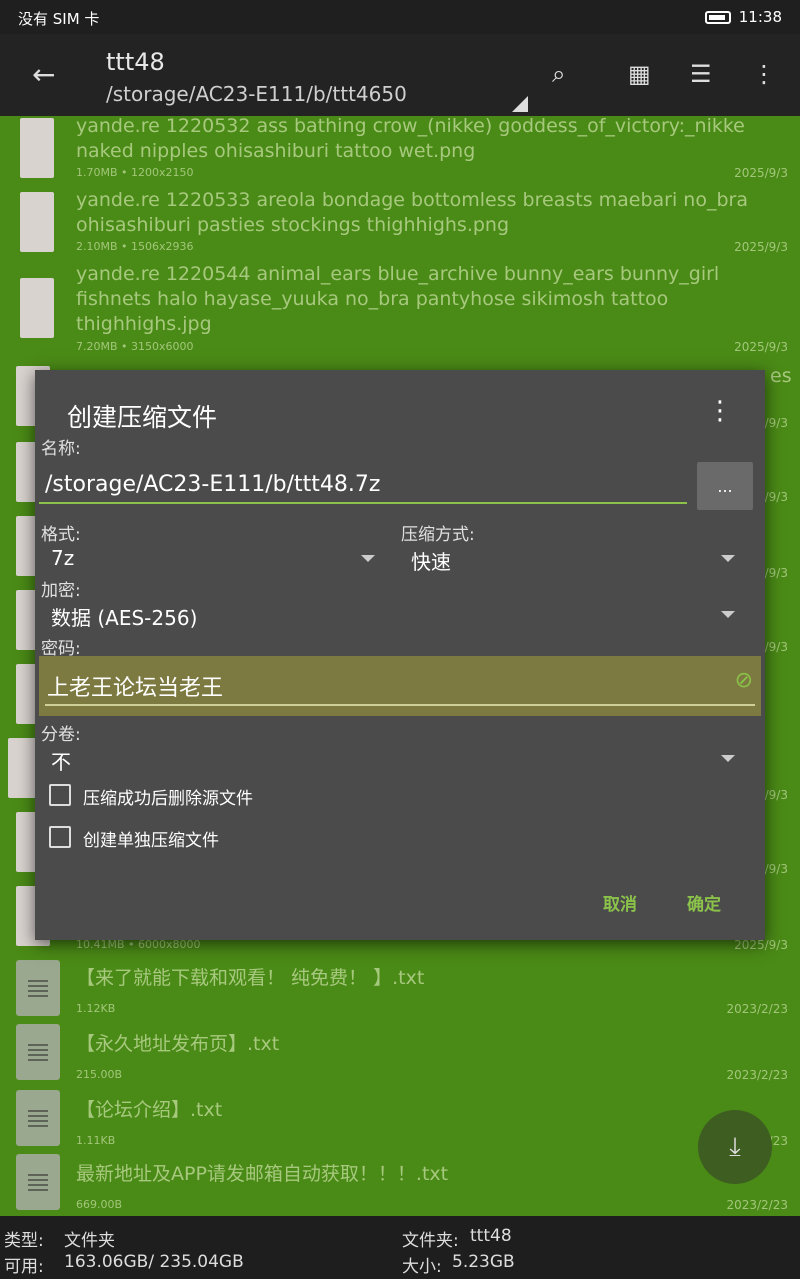 This screenshot has height=1279, width=800. I want to click on file-name: 最新地址及APP请发邮箱自动获取！！！.txt, so click(262, 1174).